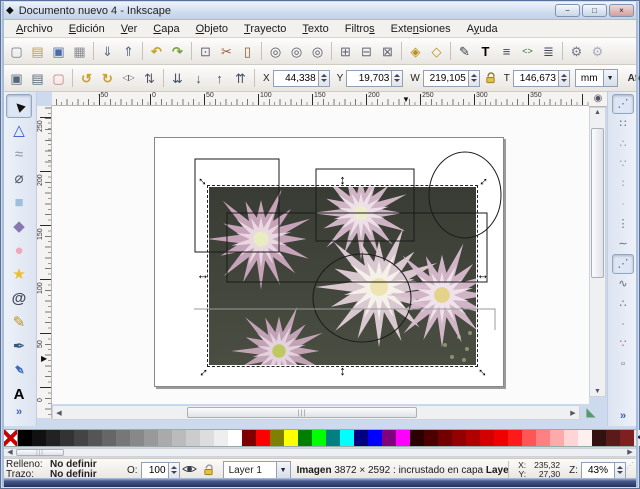  Describe the element at coordinates (166, 29) in the screenshot. I see `menu-capa: Capa` at that location.